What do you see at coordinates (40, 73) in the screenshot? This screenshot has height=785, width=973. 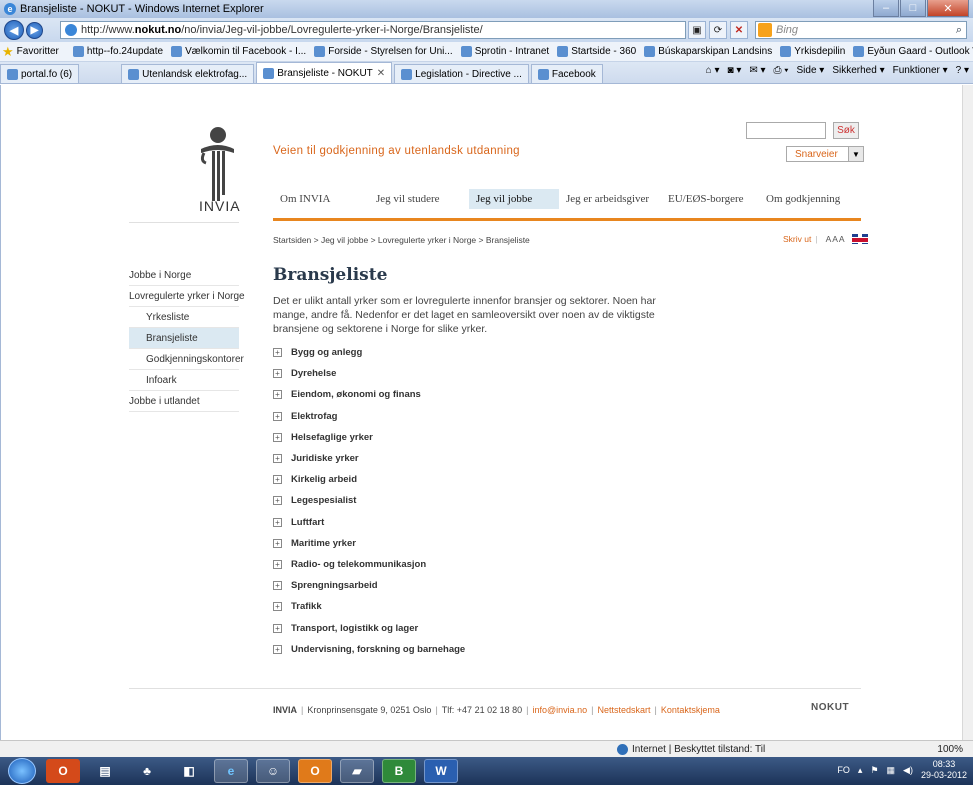 I see `tab-portal: portal.fo (6)` at bounding box center [40, 73].